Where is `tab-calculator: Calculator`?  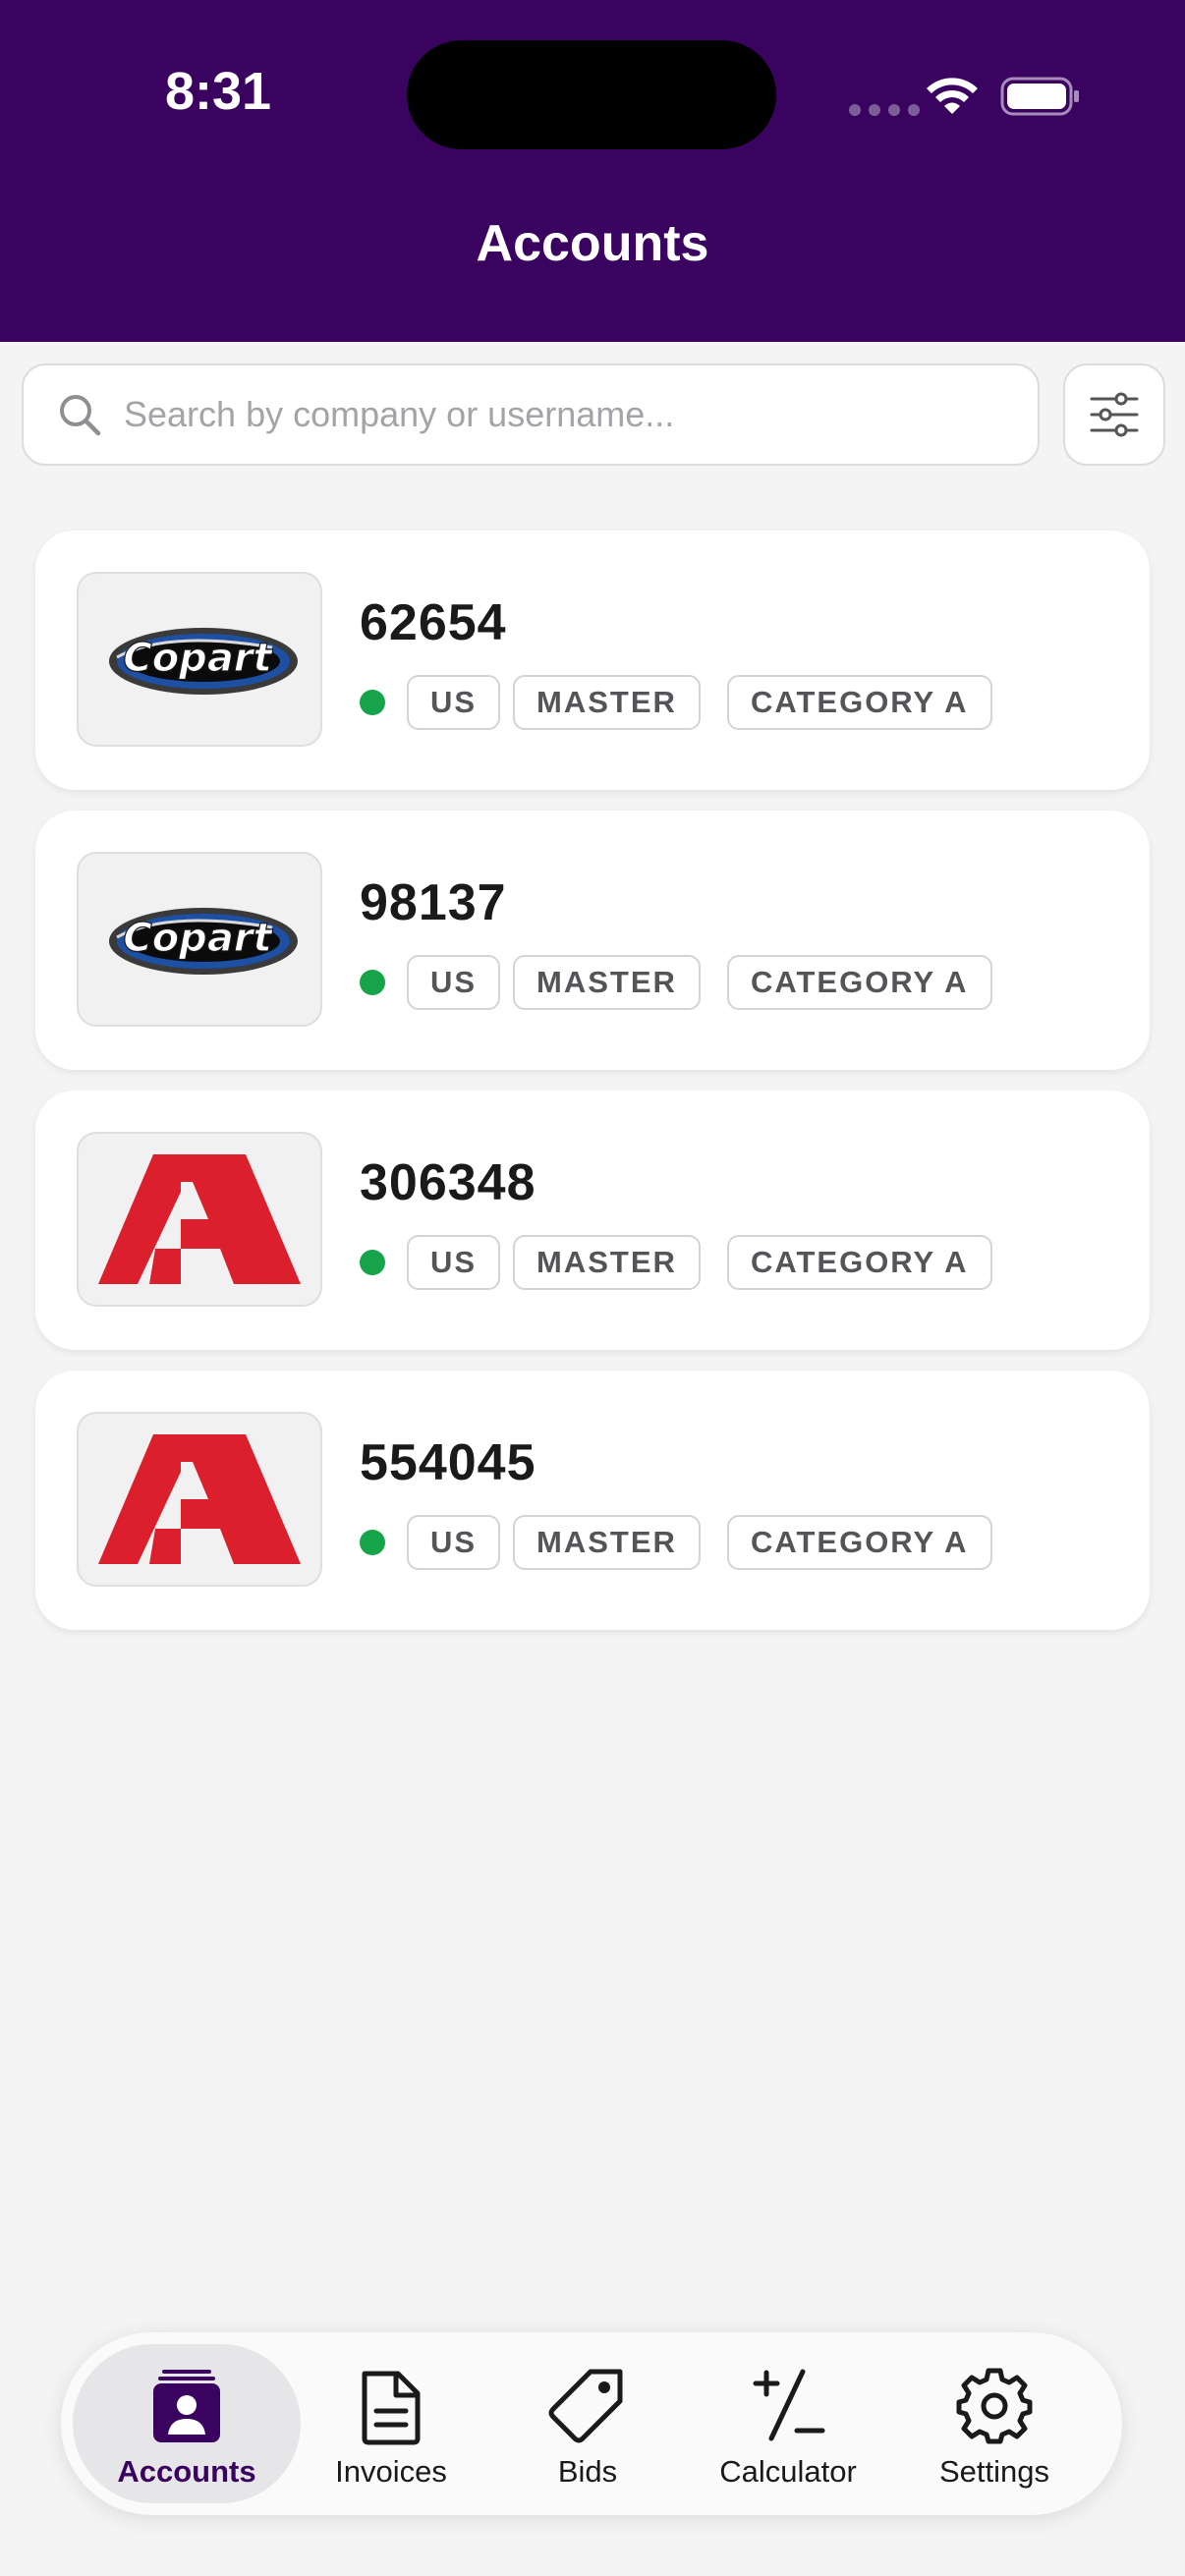 tab-calculator: Calculator is located at coordinates (788, 2423).